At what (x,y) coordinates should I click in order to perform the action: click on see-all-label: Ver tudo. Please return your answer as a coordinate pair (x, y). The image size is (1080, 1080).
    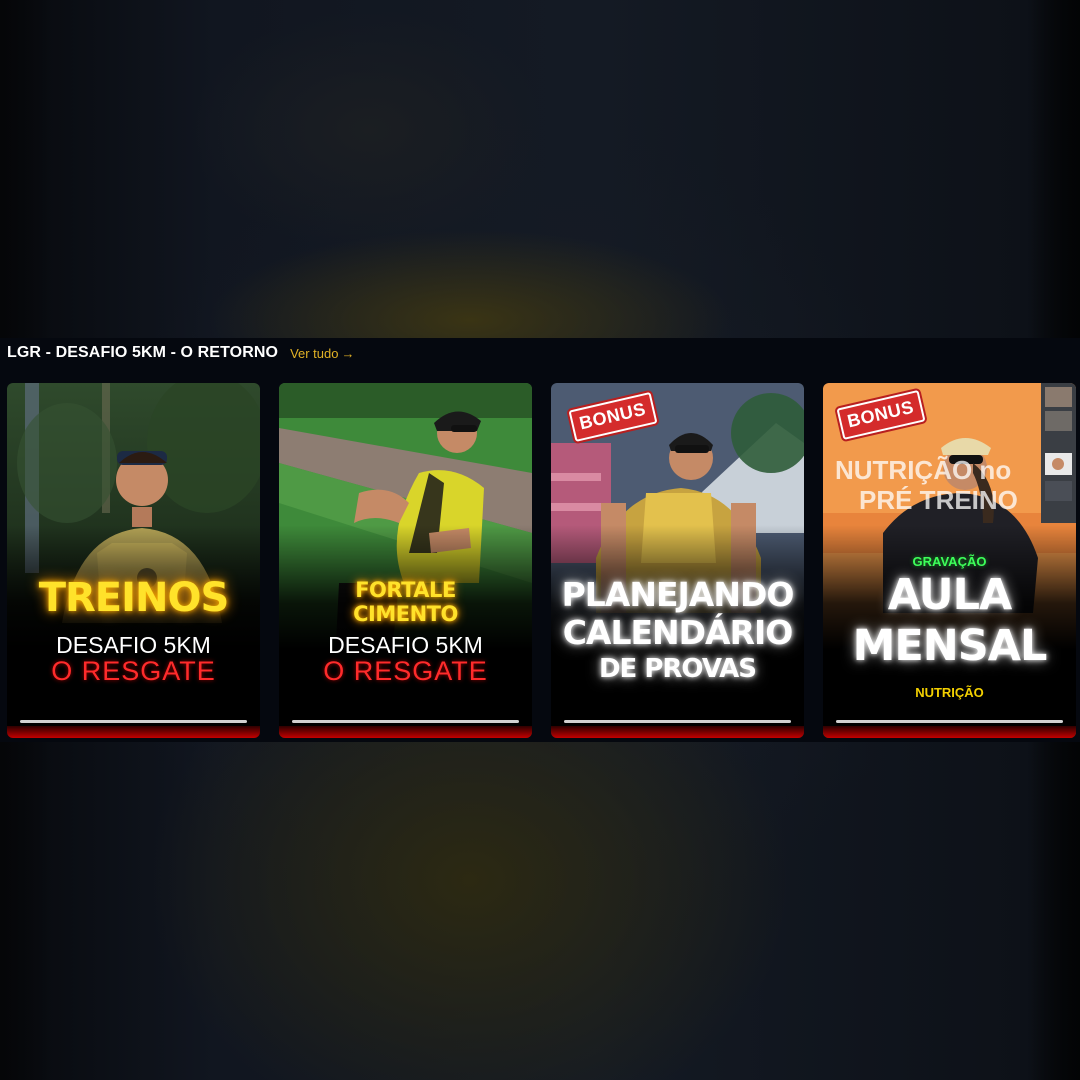
    Looking at the image, I should click on (314, 353).